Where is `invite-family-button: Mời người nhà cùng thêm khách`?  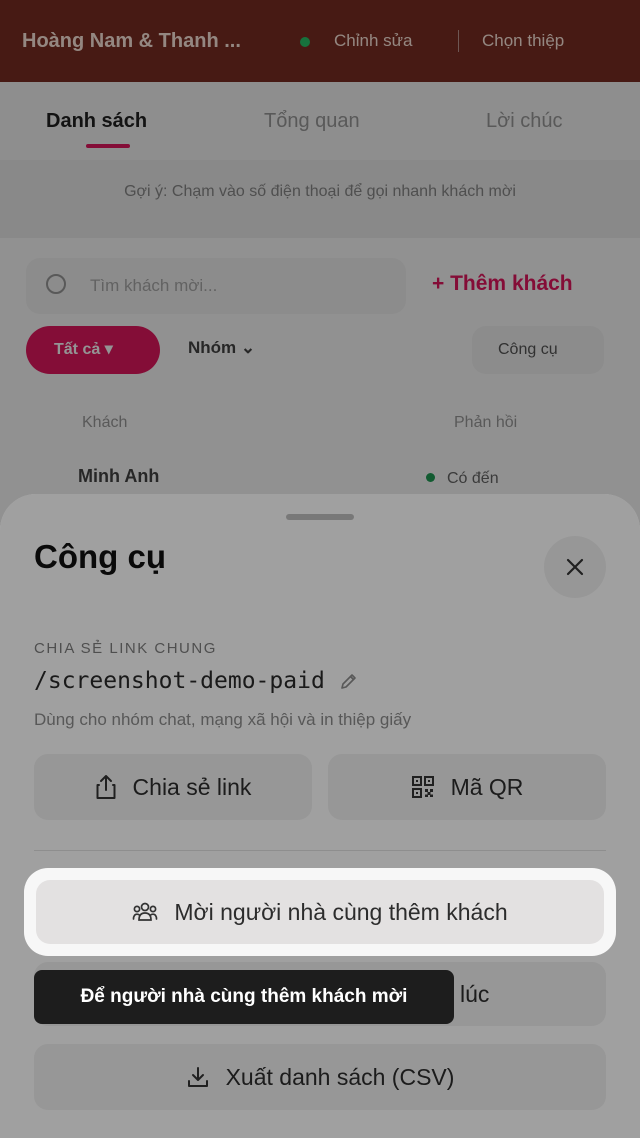
invite-family-button: Mời người nhà cùng thêm khách is located at coordinates (320, 912).